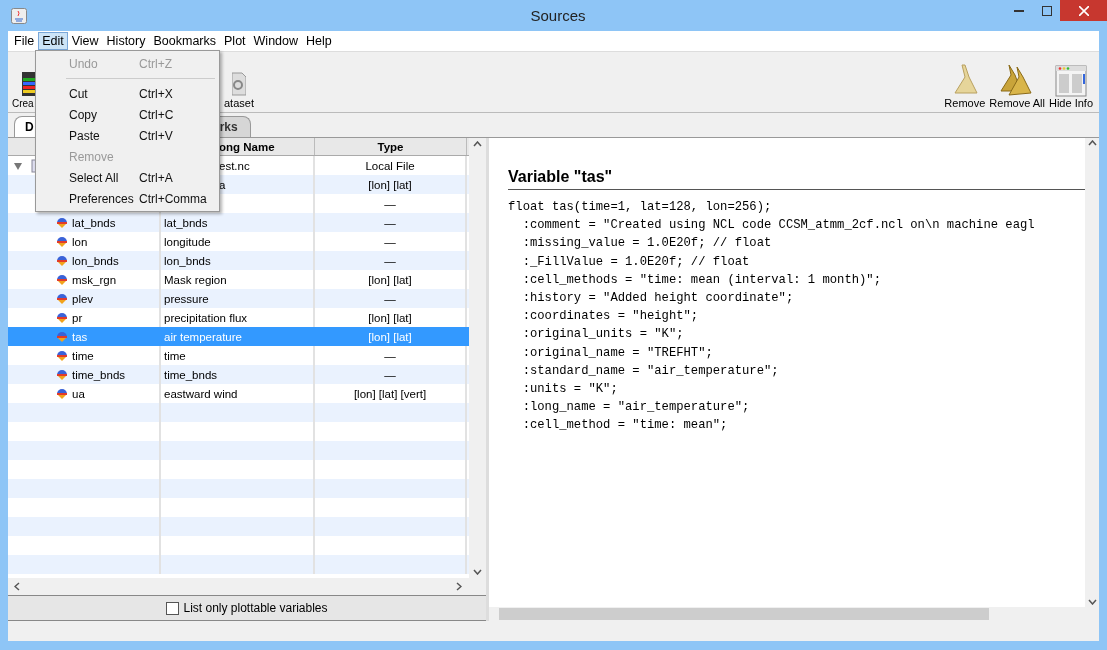  Describe the element at coordinates (570, 390) in the screenshot. I see `code-line: :units = "K";` at that location.